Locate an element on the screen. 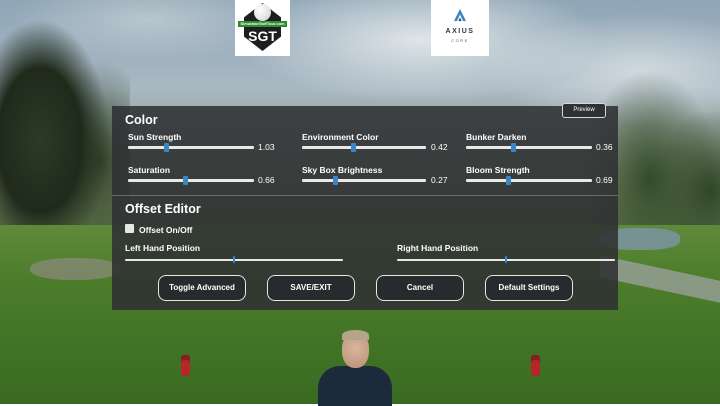 This screenshot has width=720, height=406. slider-value-sun-strength: 1.03 is located at coordinates (266, 147).